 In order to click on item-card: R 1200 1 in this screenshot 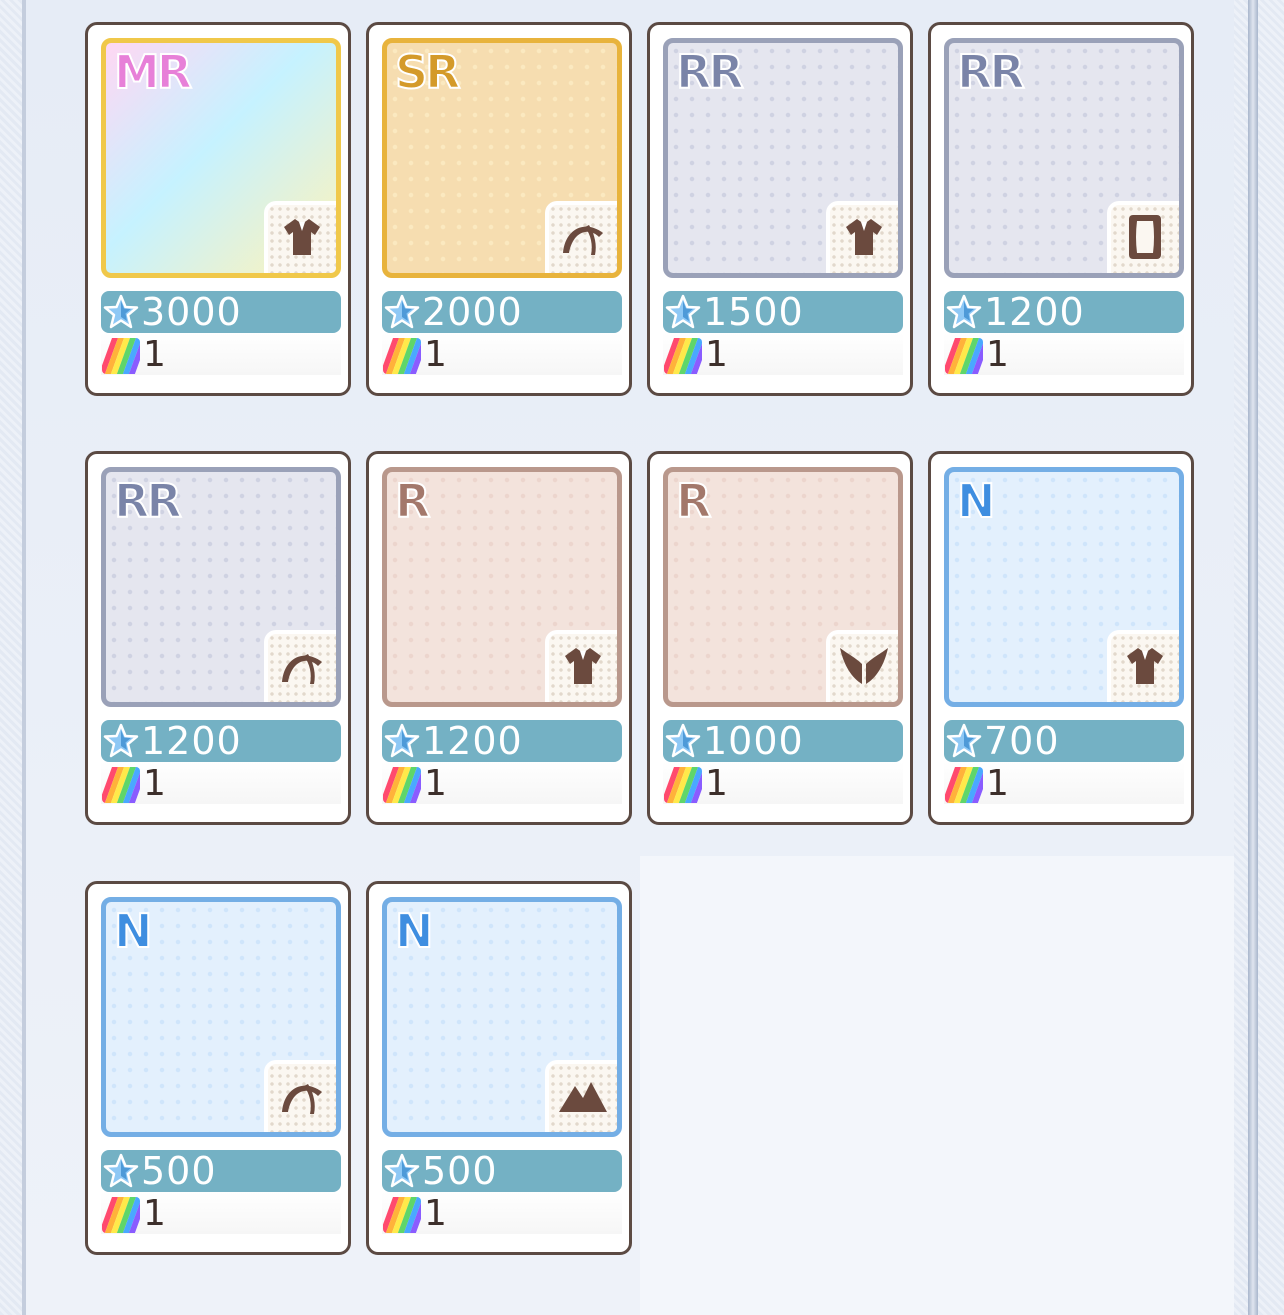, I will do `click(499, 638)`.